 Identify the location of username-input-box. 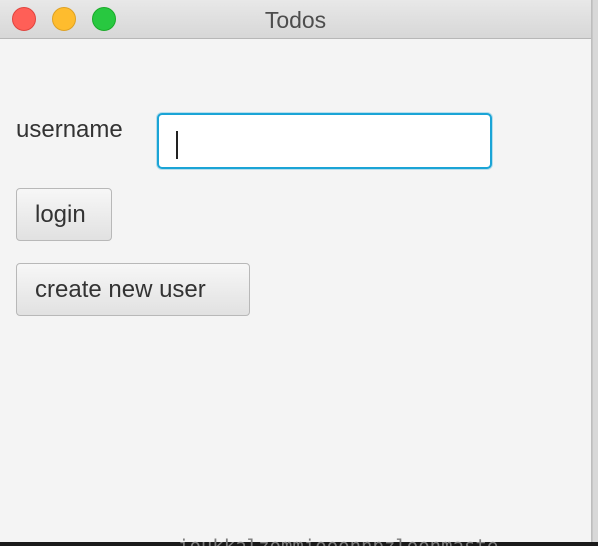
(324, 141).